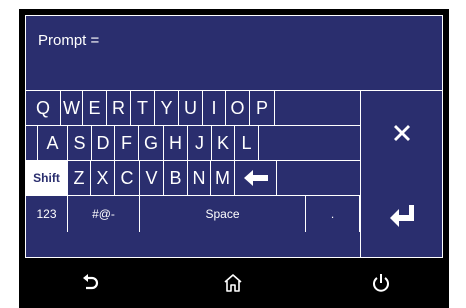 Image resolution: width=466 pixels, height=308 pixels. What do you see at coordinates (69, 40) in the screenshot?
I see `prompt-label: Prompt =` at bounding box center [69, 40].